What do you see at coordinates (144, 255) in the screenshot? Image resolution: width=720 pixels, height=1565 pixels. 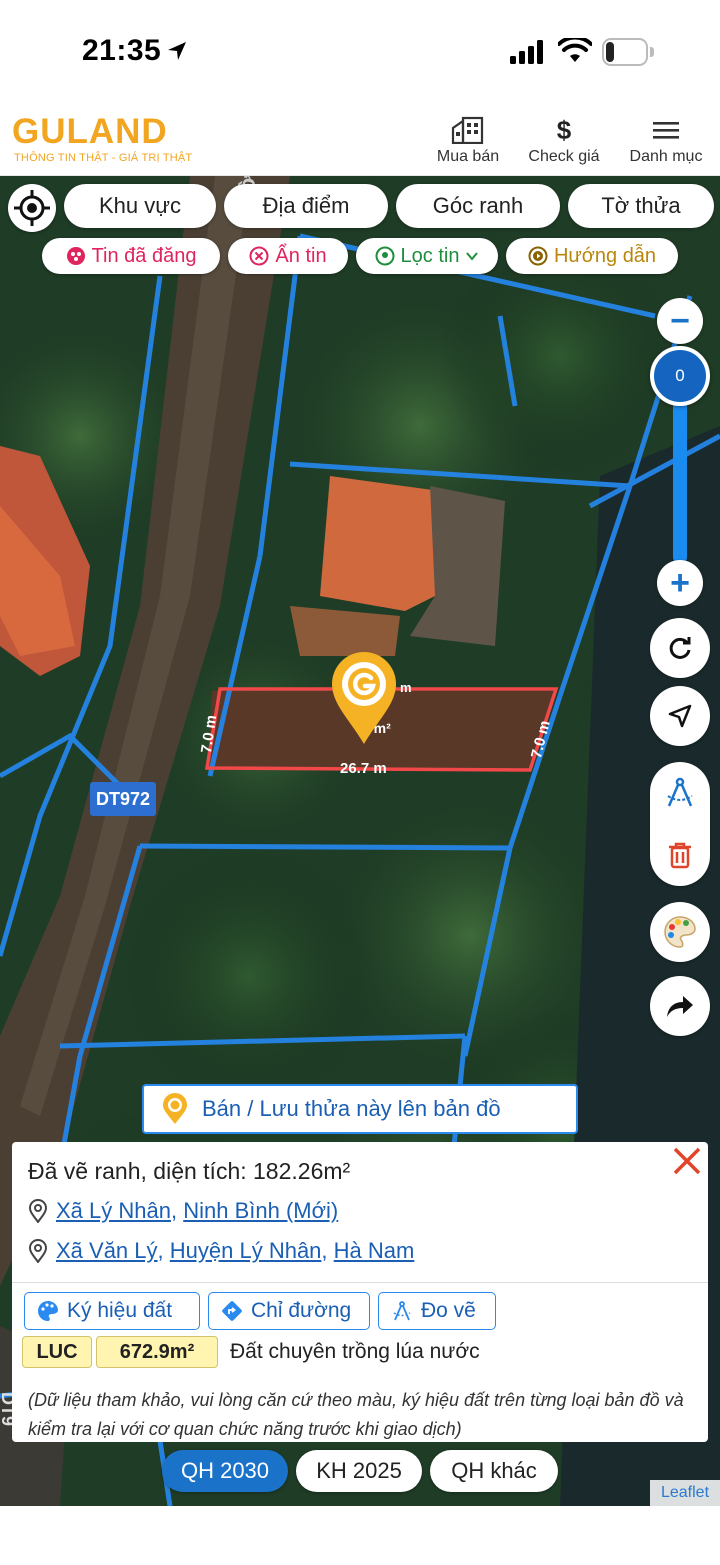 I see `tin-da-dang-label: Tin đã đăng` at bounding box center [144, 255].